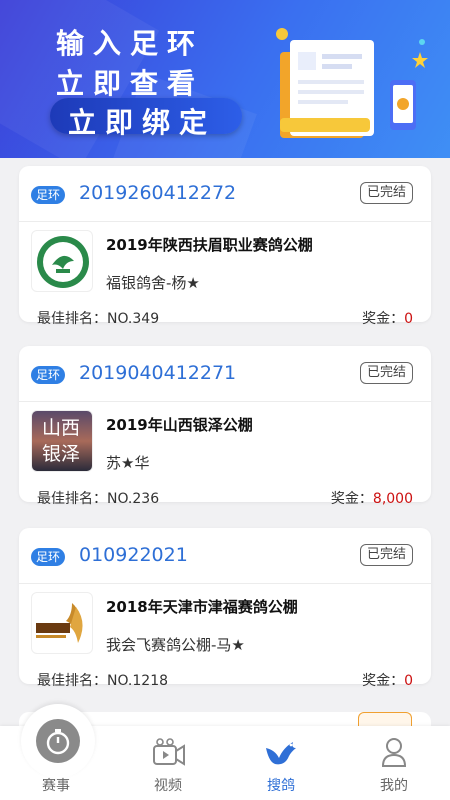 The width and height of the screenshot is (450, 800). I want to click on tab-video: 视频, so click(168, 763).